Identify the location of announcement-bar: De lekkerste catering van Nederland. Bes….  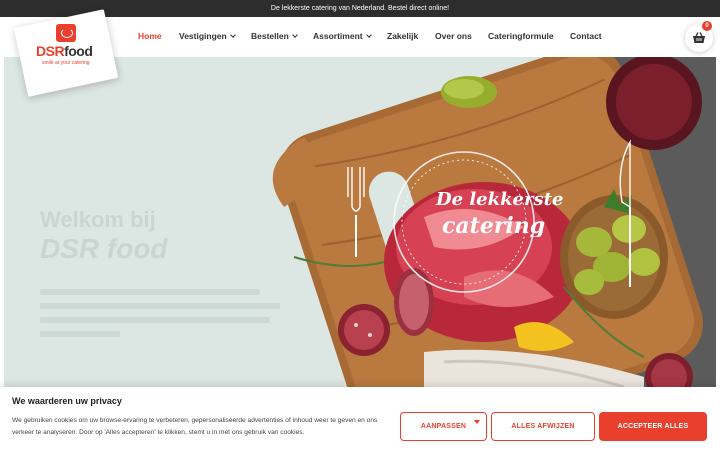
(360, 8).